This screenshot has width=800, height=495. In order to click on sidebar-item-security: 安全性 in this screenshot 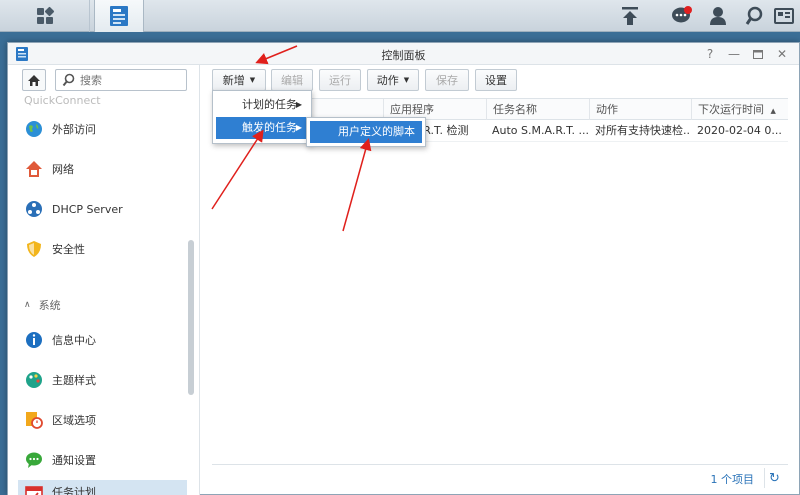, I will do `click(102, 249)`.